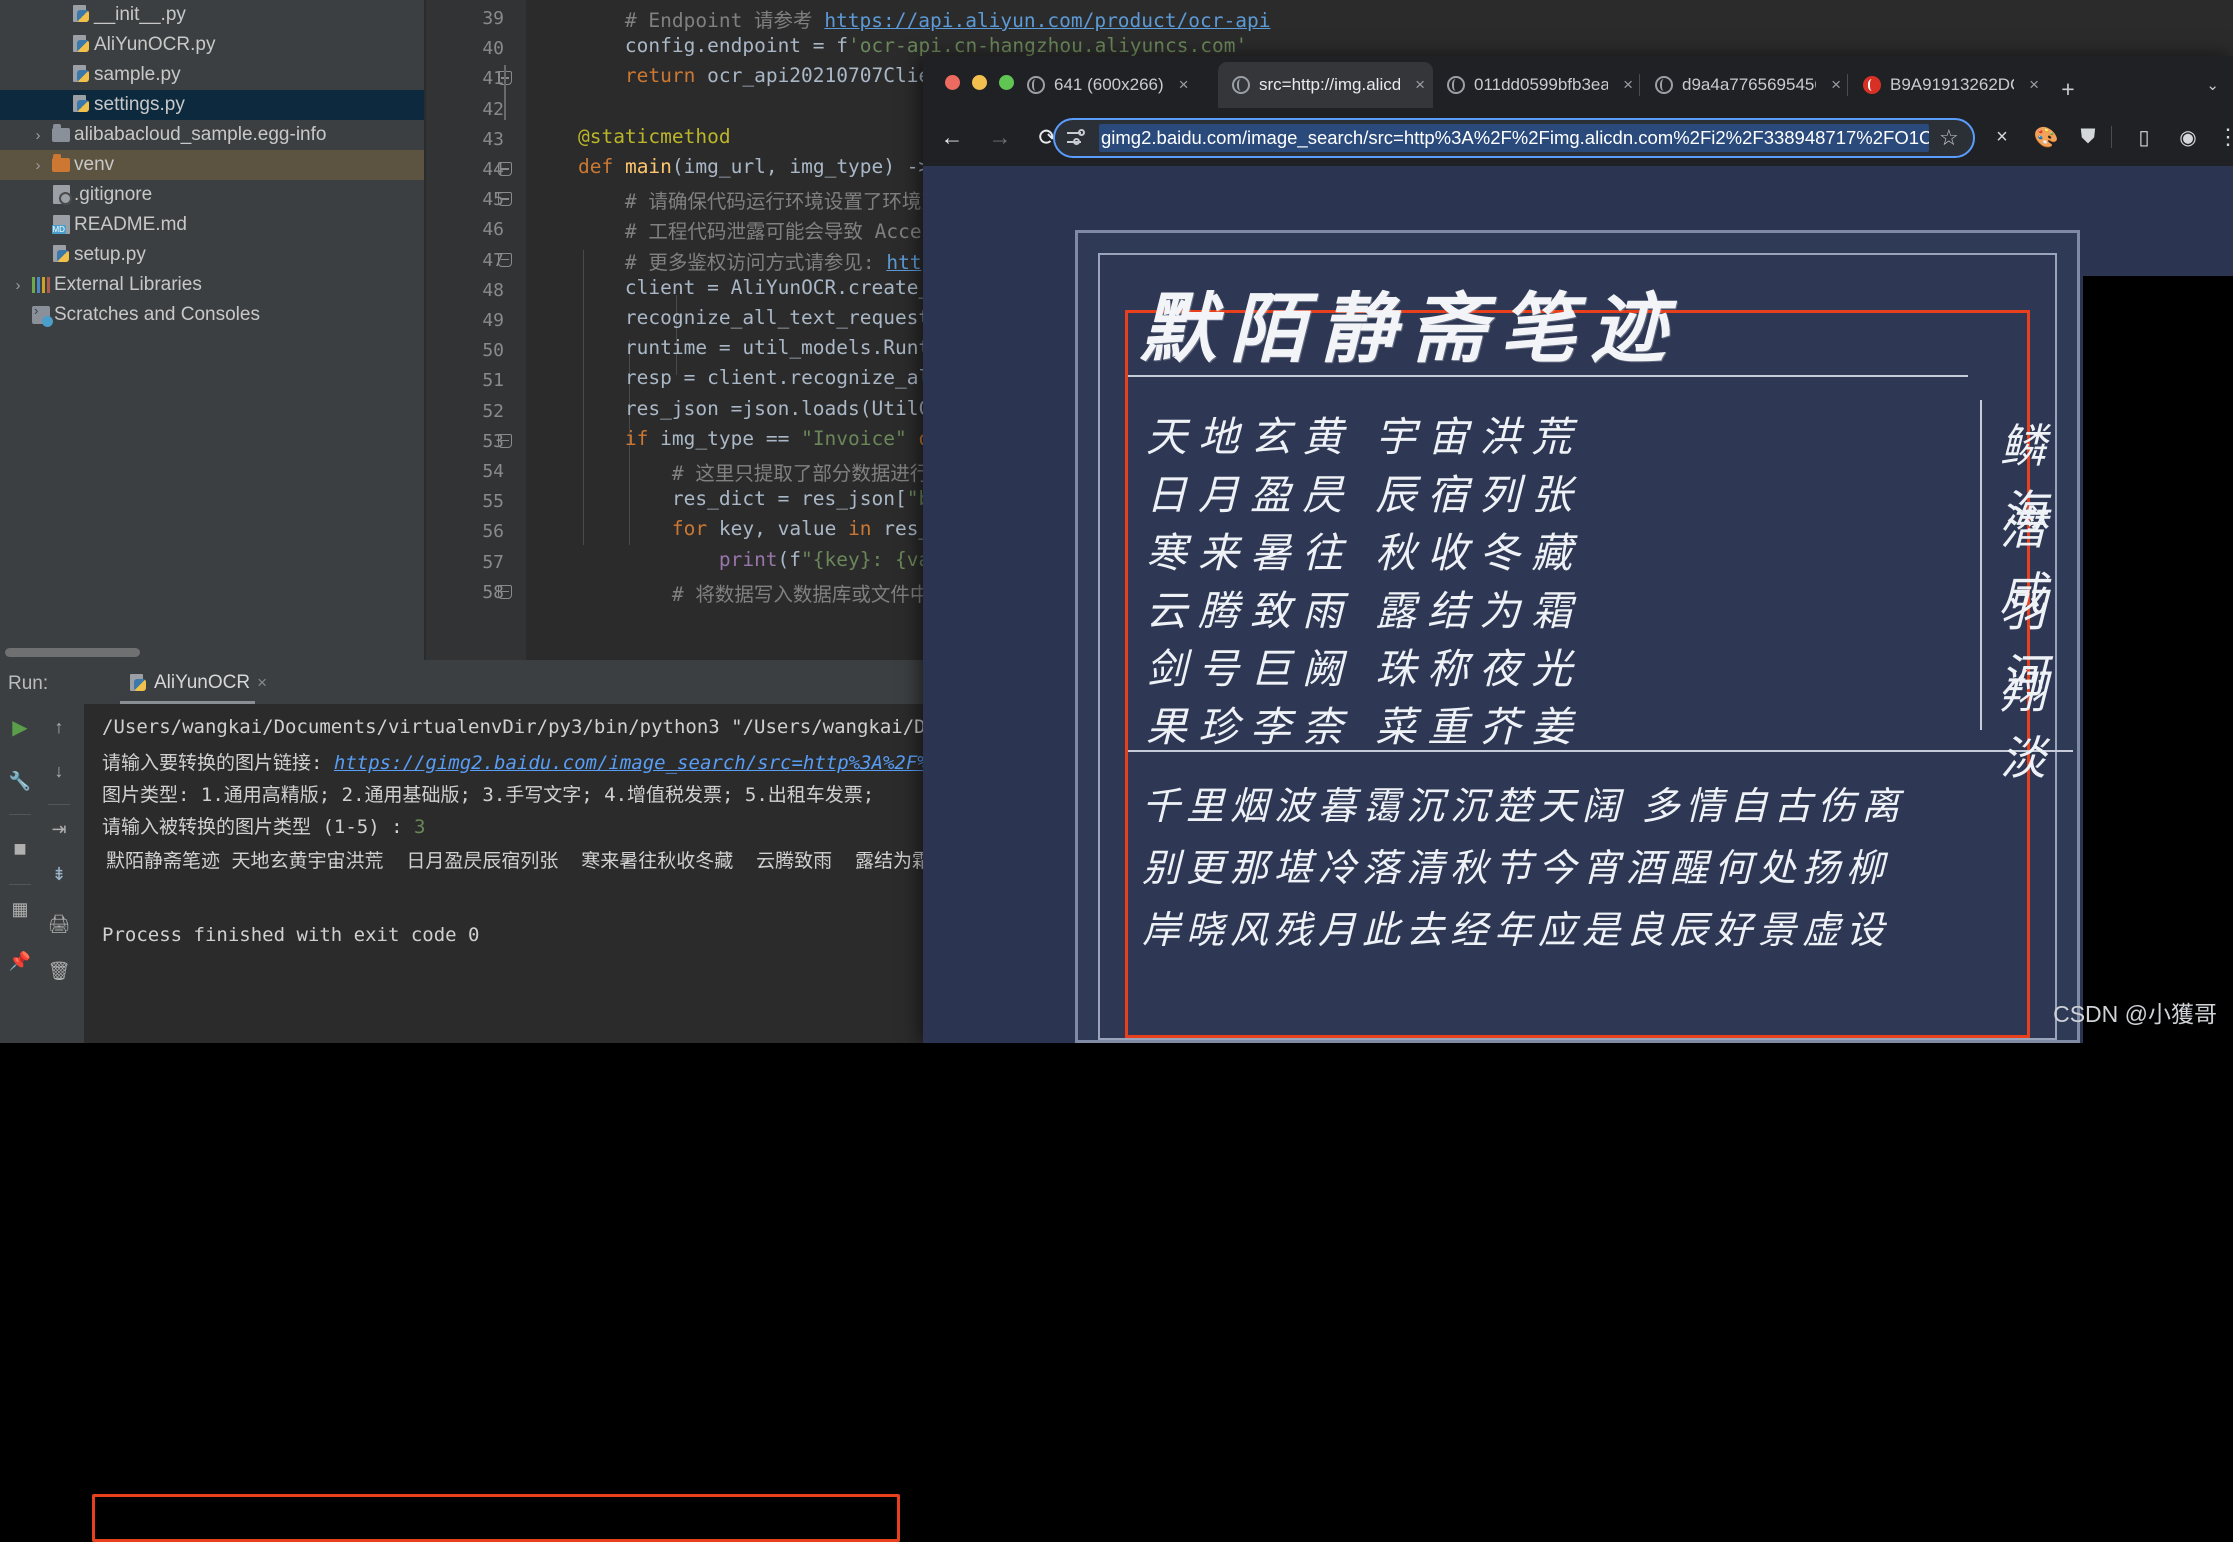 This screenshot has width=2233, height=1542. What do you see at coordinates (72, 652) in the screenshot?
I see `project-tree-scrollbar` at bounding box center [72, 652].